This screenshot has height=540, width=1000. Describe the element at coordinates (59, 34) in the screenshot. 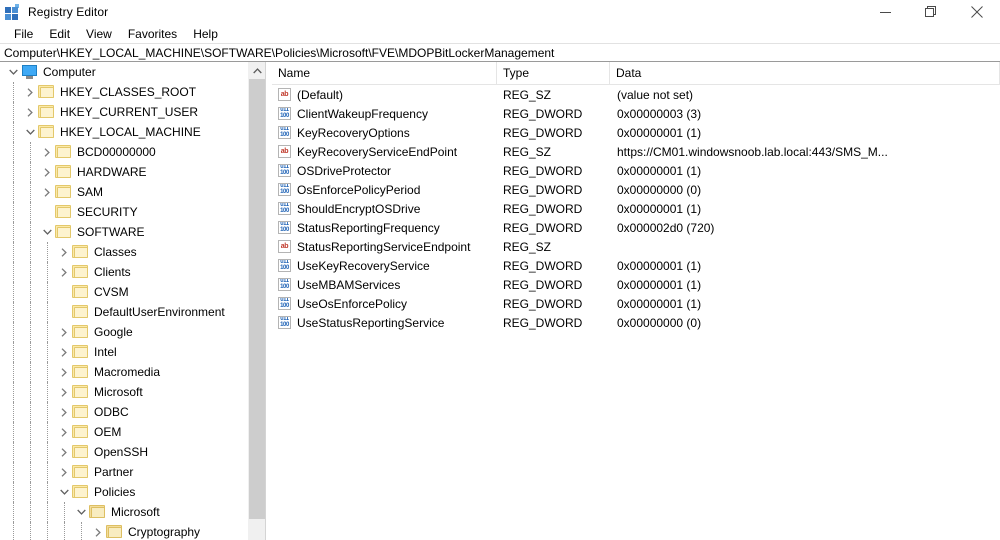

I see `menu-item-edit: Edit` at that location.